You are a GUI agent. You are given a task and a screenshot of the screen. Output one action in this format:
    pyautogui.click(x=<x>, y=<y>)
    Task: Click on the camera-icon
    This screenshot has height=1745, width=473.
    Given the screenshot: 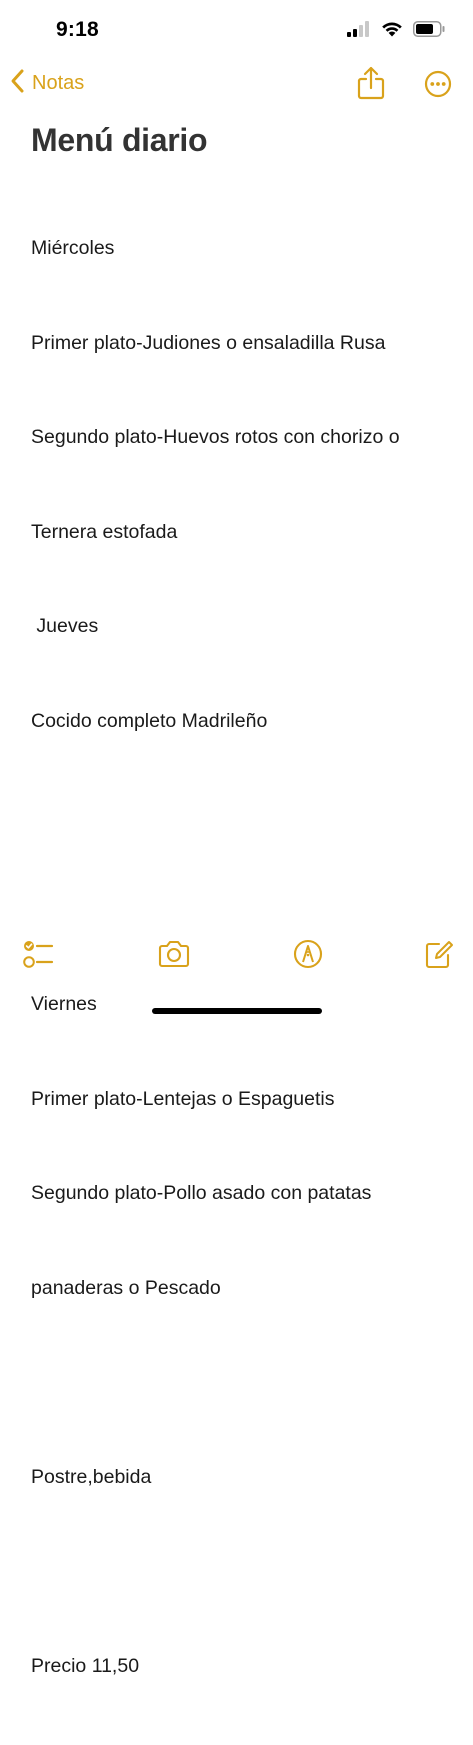 What is the action you would take?
    pyautogui.click(x=174, y=957)
    